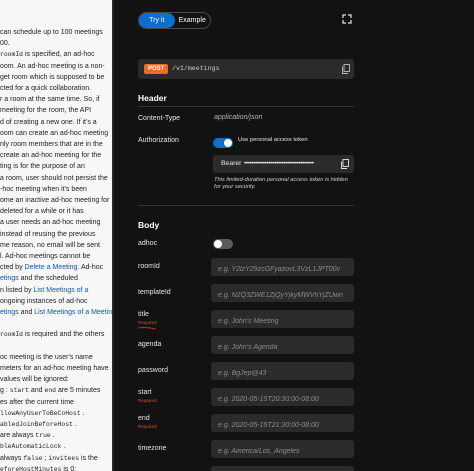  What do you see at coordinates (144, 418) in the screenshot?
I see `field-label-end: end` at bounding box center [144, 418].